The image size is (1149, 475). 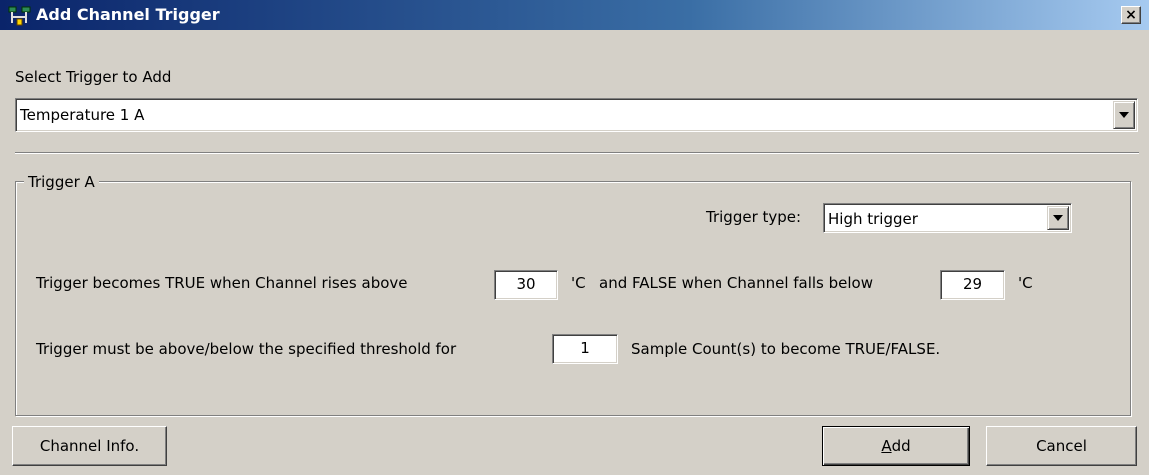 What do you see at coordinates (754, 217) in the screenshot?
I see `trigger-type-label: Trigger type:` at bounding box center [754, 217].